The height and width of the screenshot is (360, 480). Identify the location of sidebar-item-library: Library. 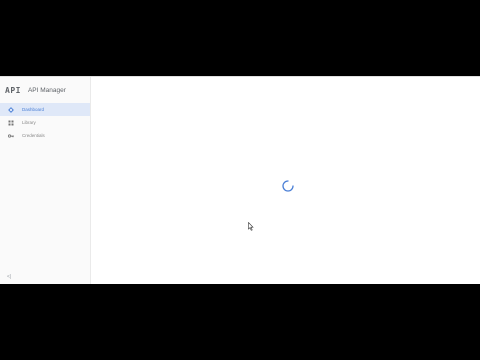
(45, 122).